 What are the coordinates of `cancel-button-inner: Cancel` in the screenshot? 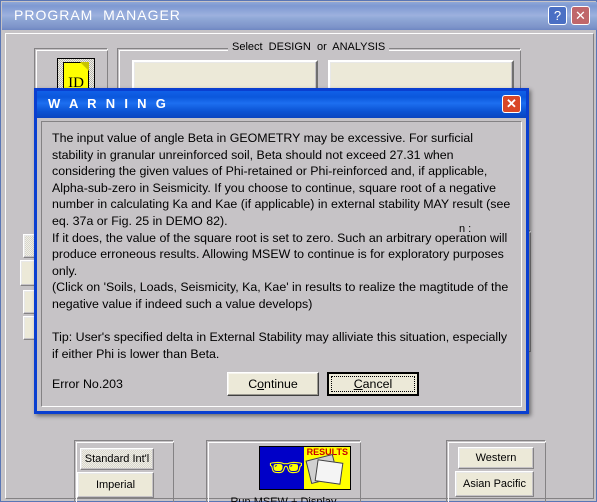 It's located at (373, 384).